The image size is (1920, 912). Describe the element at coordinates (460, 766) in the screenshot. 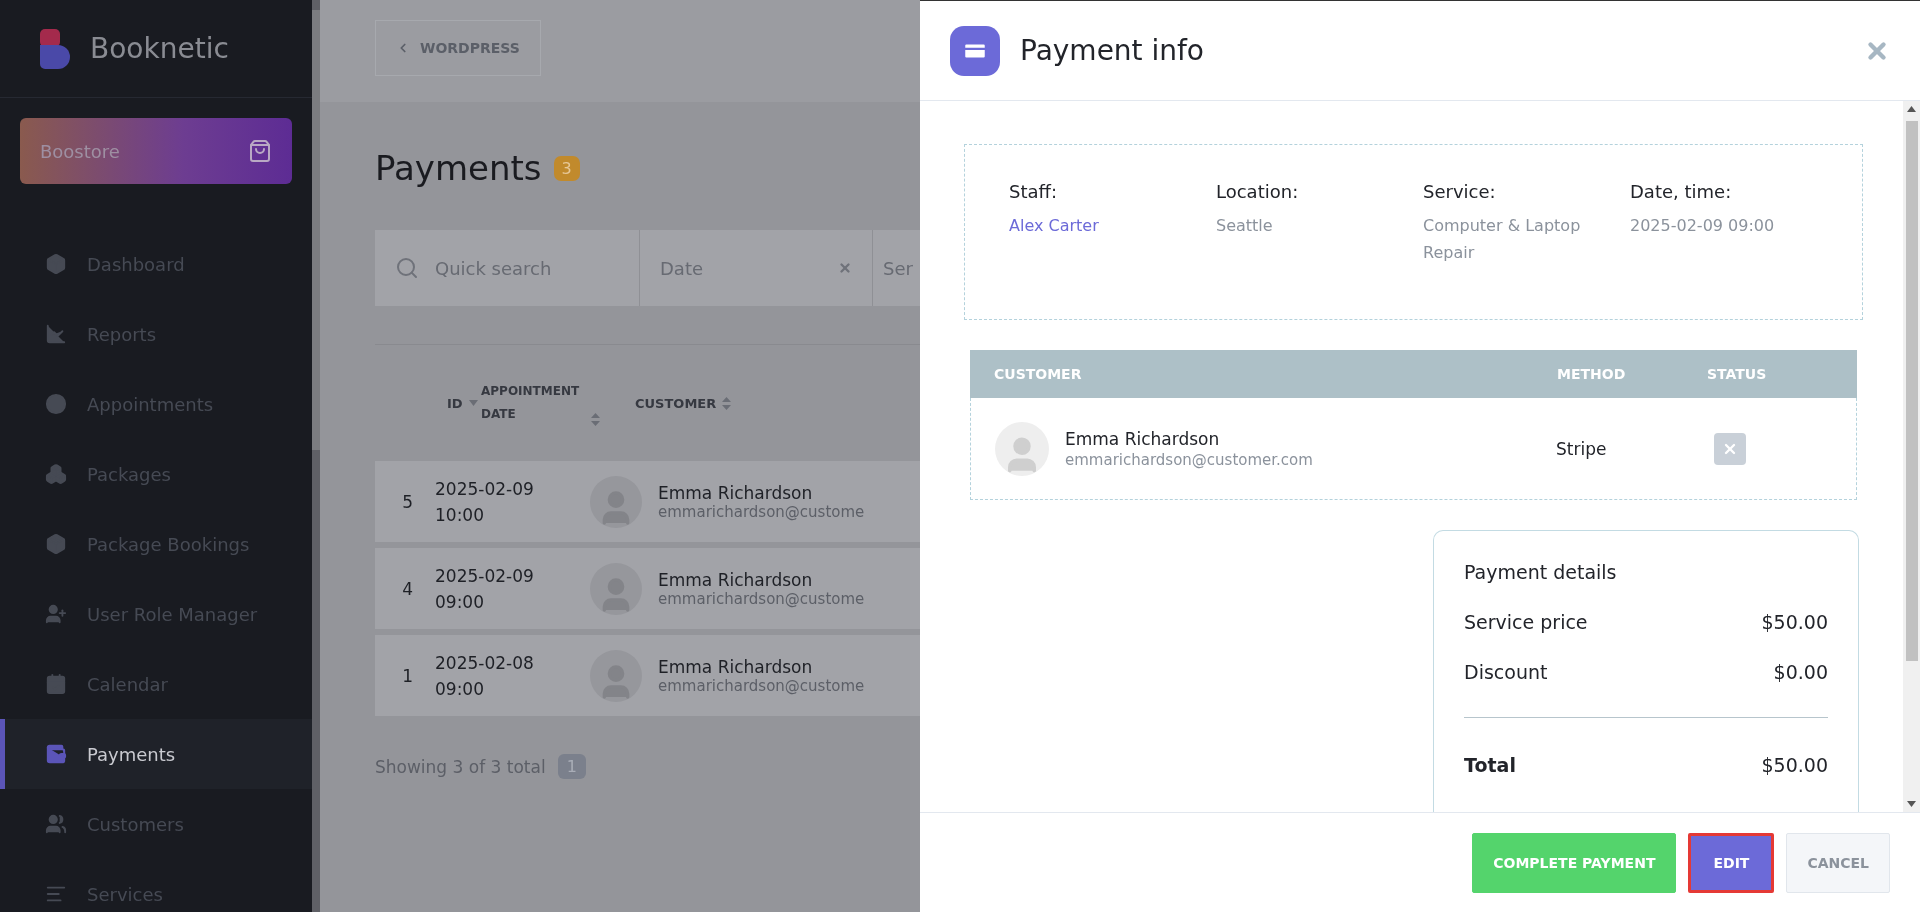

I see `showing-text: Showing 3 of 3 total` at that location.